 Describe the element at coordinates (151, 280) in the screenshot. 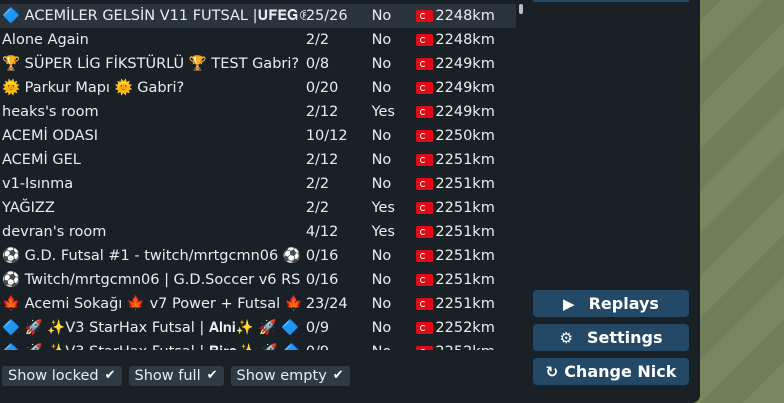

I see `room-name: ⚽ Twitch/mrtgcmn06 | G.D.Soccer v6 RS` at that location.